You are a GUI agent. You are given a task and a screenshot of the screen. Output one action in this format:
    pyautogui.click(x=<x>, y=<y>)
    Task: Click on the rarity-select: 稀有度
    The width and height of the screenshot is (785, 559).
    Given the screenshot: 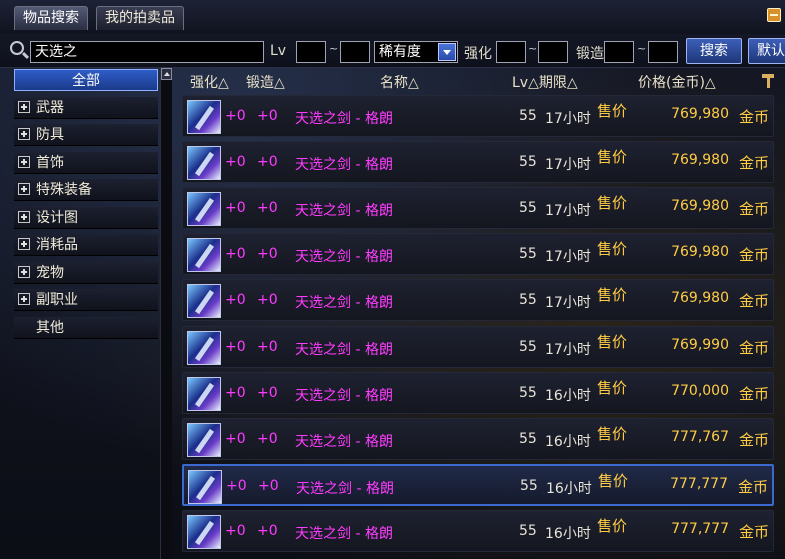 What is the action you would take?
    pyautogui.click(x=416, y=52)
    